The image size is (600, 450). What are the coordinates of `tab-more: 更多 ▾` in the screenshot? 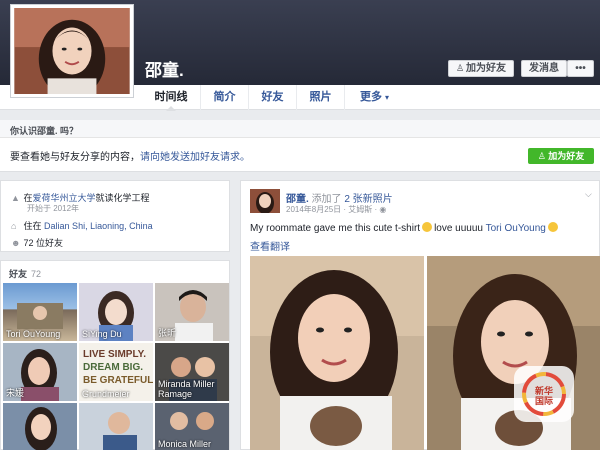 It's located at (374, 97).